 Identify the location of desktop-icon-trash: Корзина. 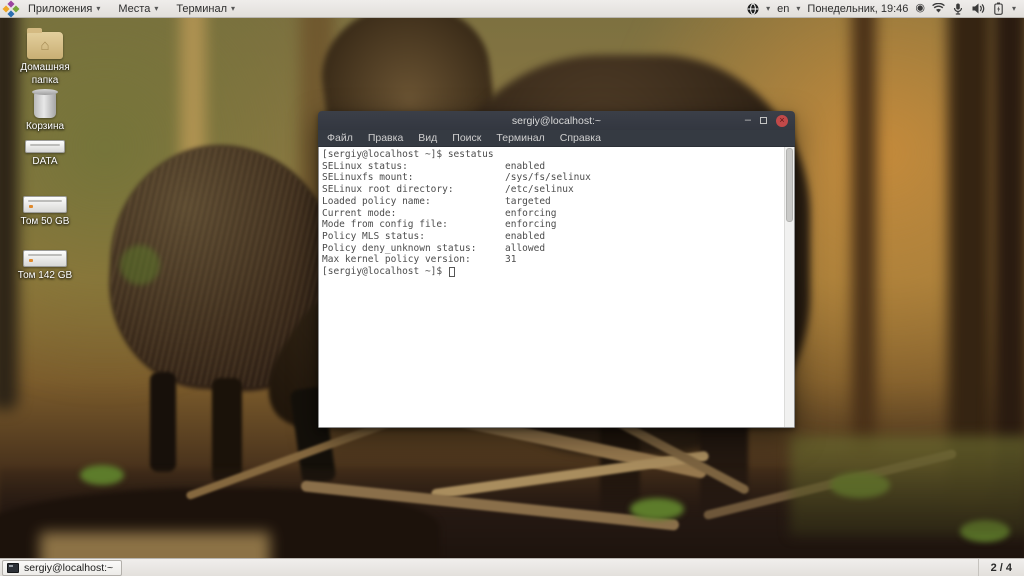
(45, 111).